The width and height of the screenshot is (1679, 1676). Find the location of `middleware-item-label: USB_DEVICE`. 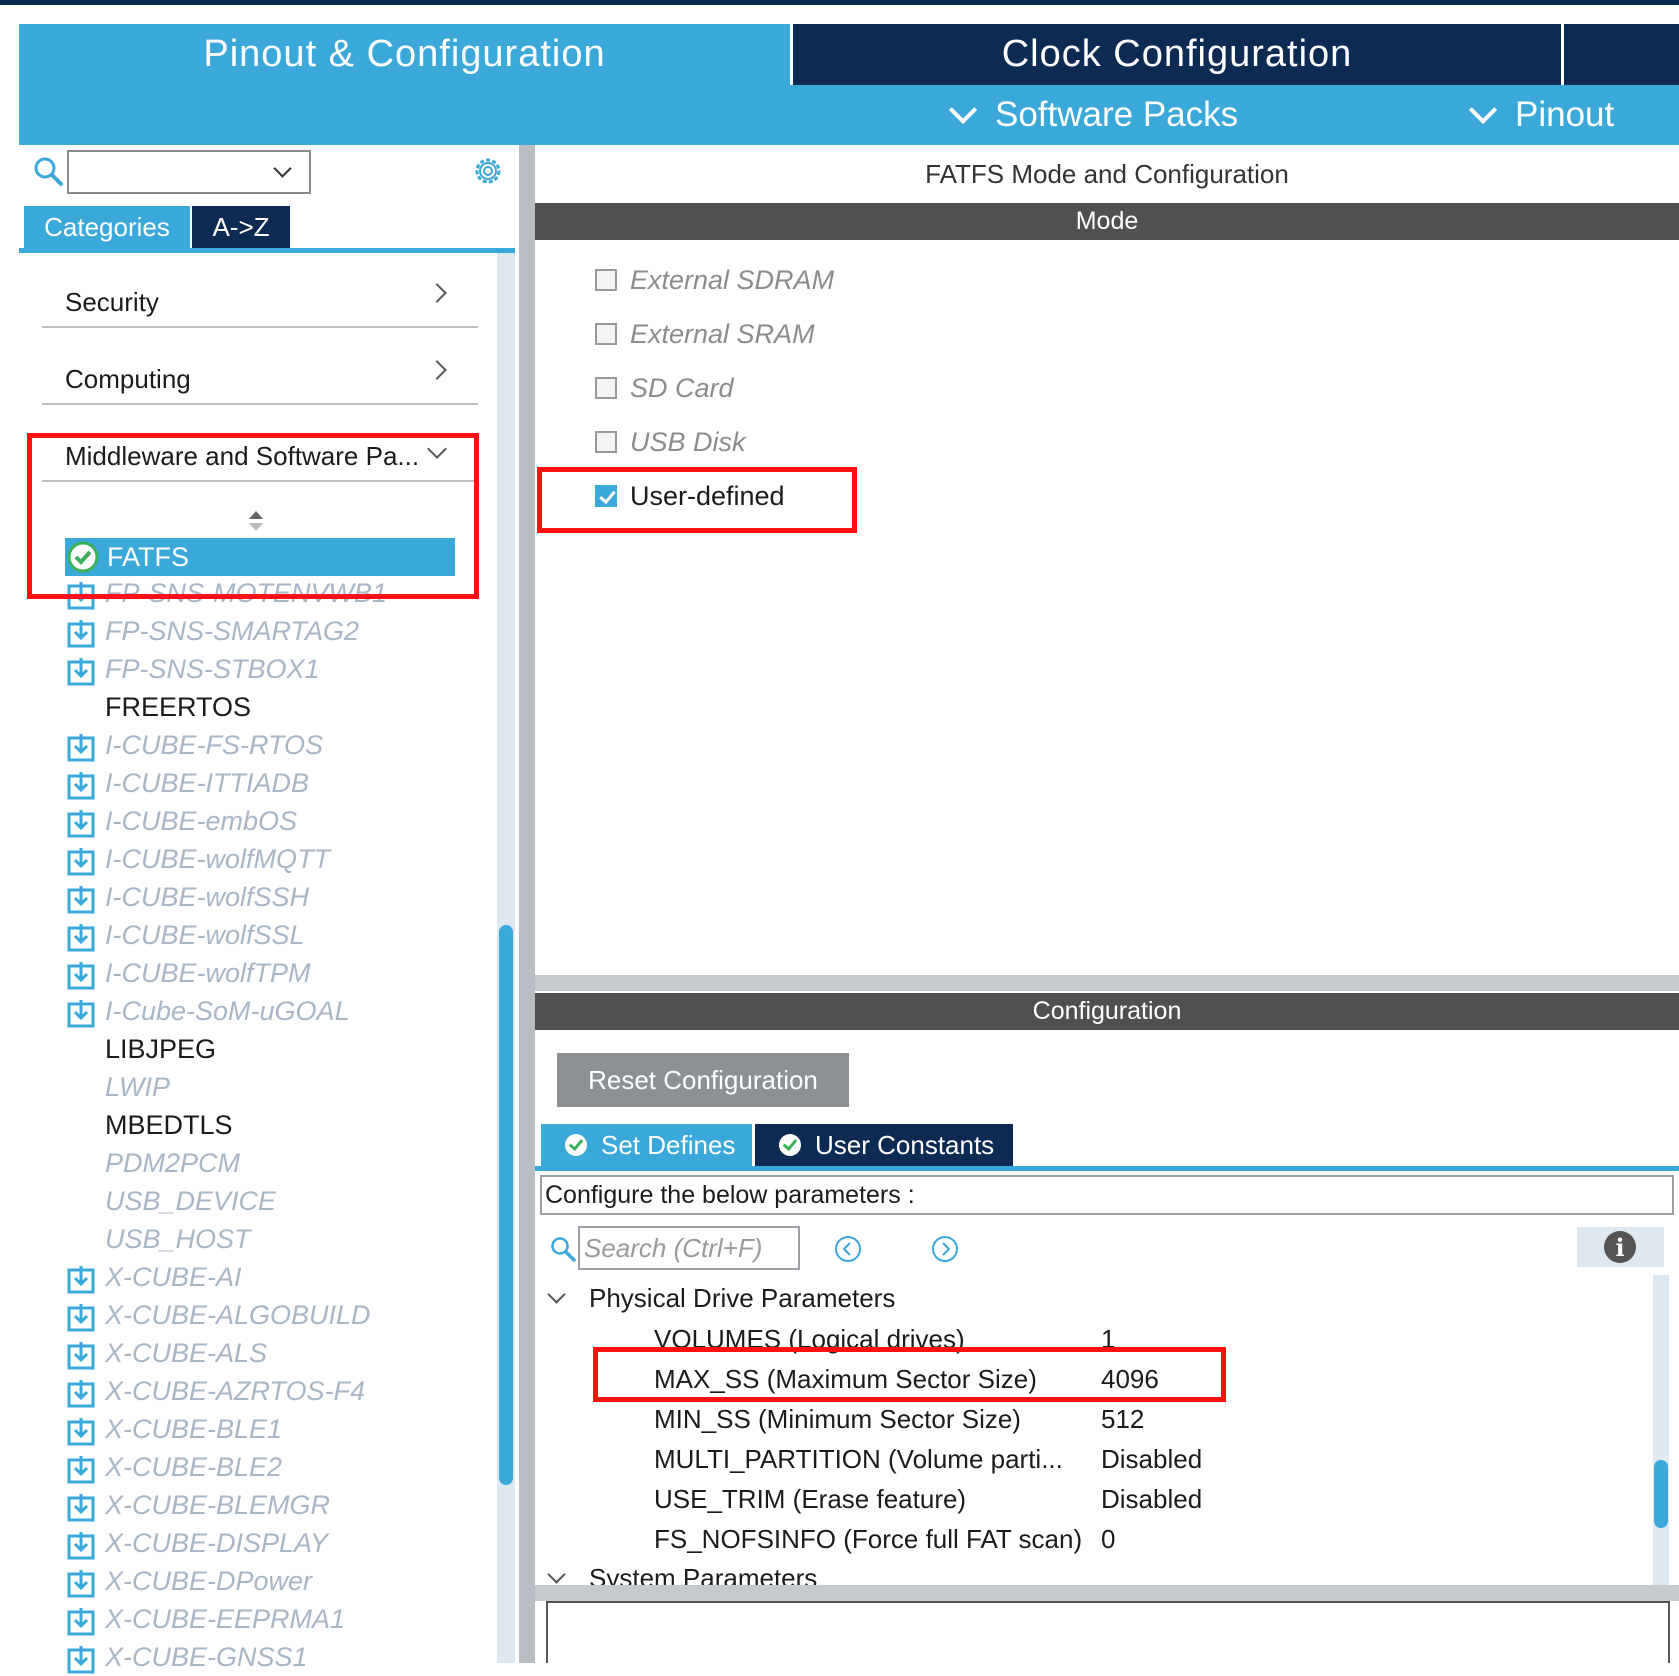

middleware-item-label: USB_DEVICE is located at coordinates (191, 1201).